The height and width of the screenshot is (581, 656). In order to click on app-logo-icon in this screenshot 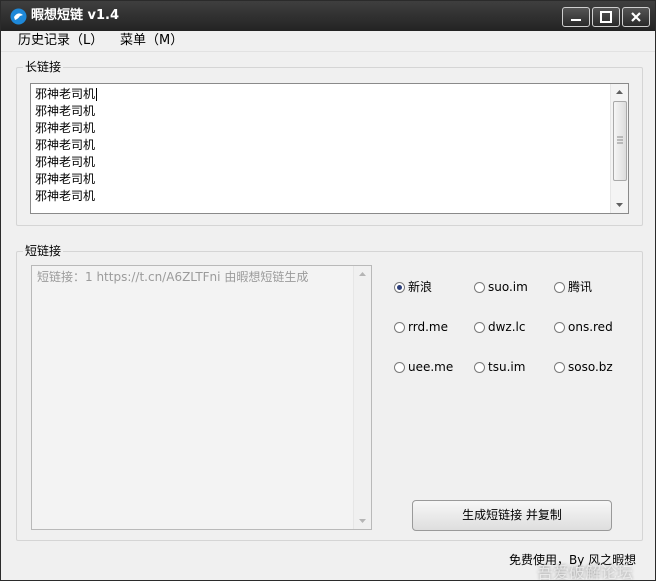, I will do `click(18, 16)`.